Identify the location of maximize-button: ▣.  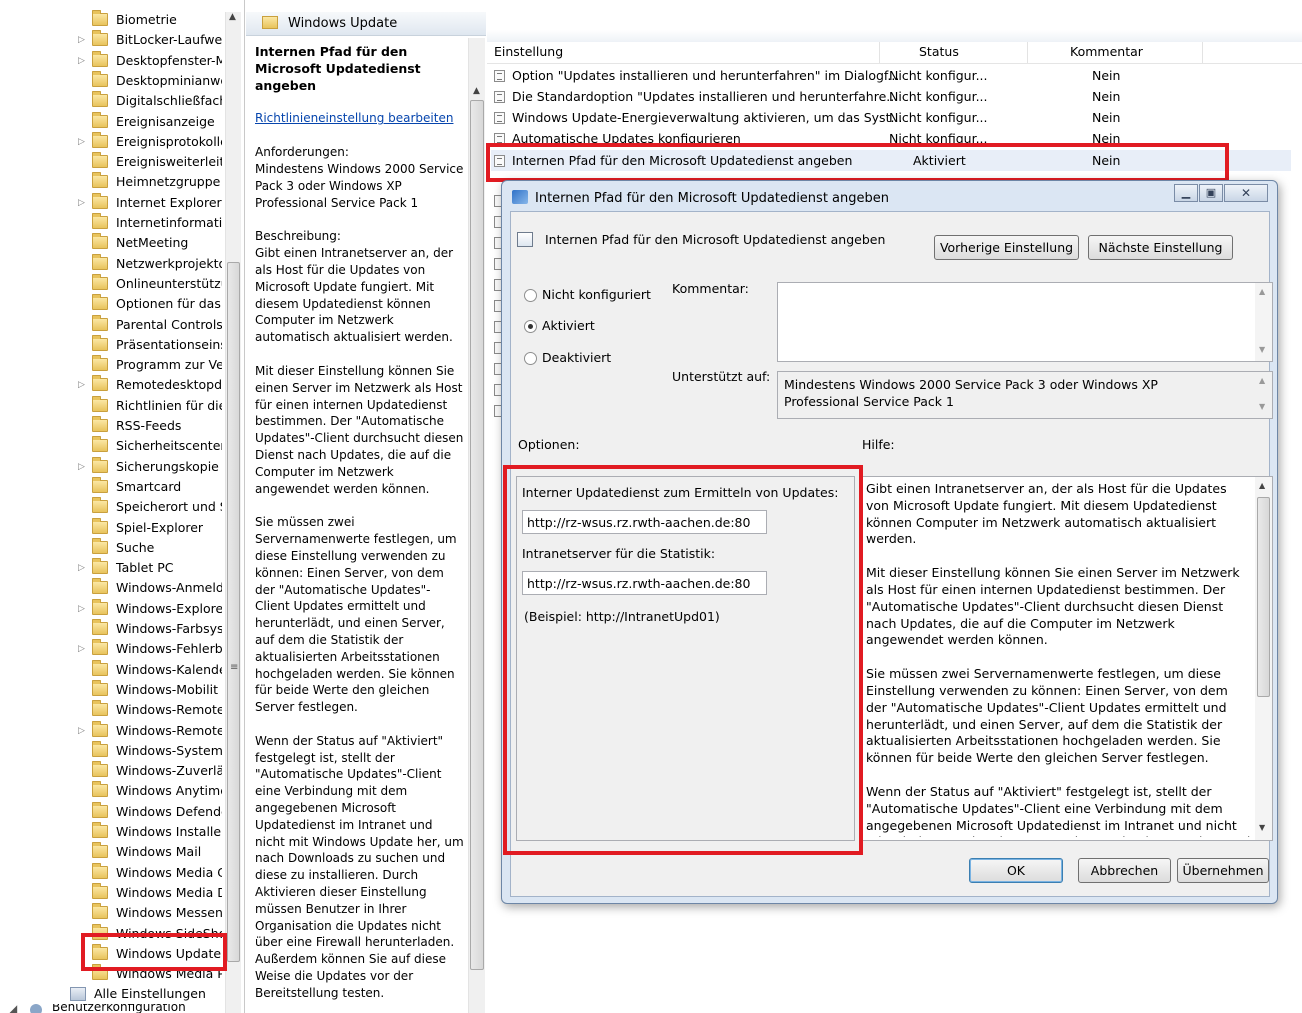
(1211, 193).